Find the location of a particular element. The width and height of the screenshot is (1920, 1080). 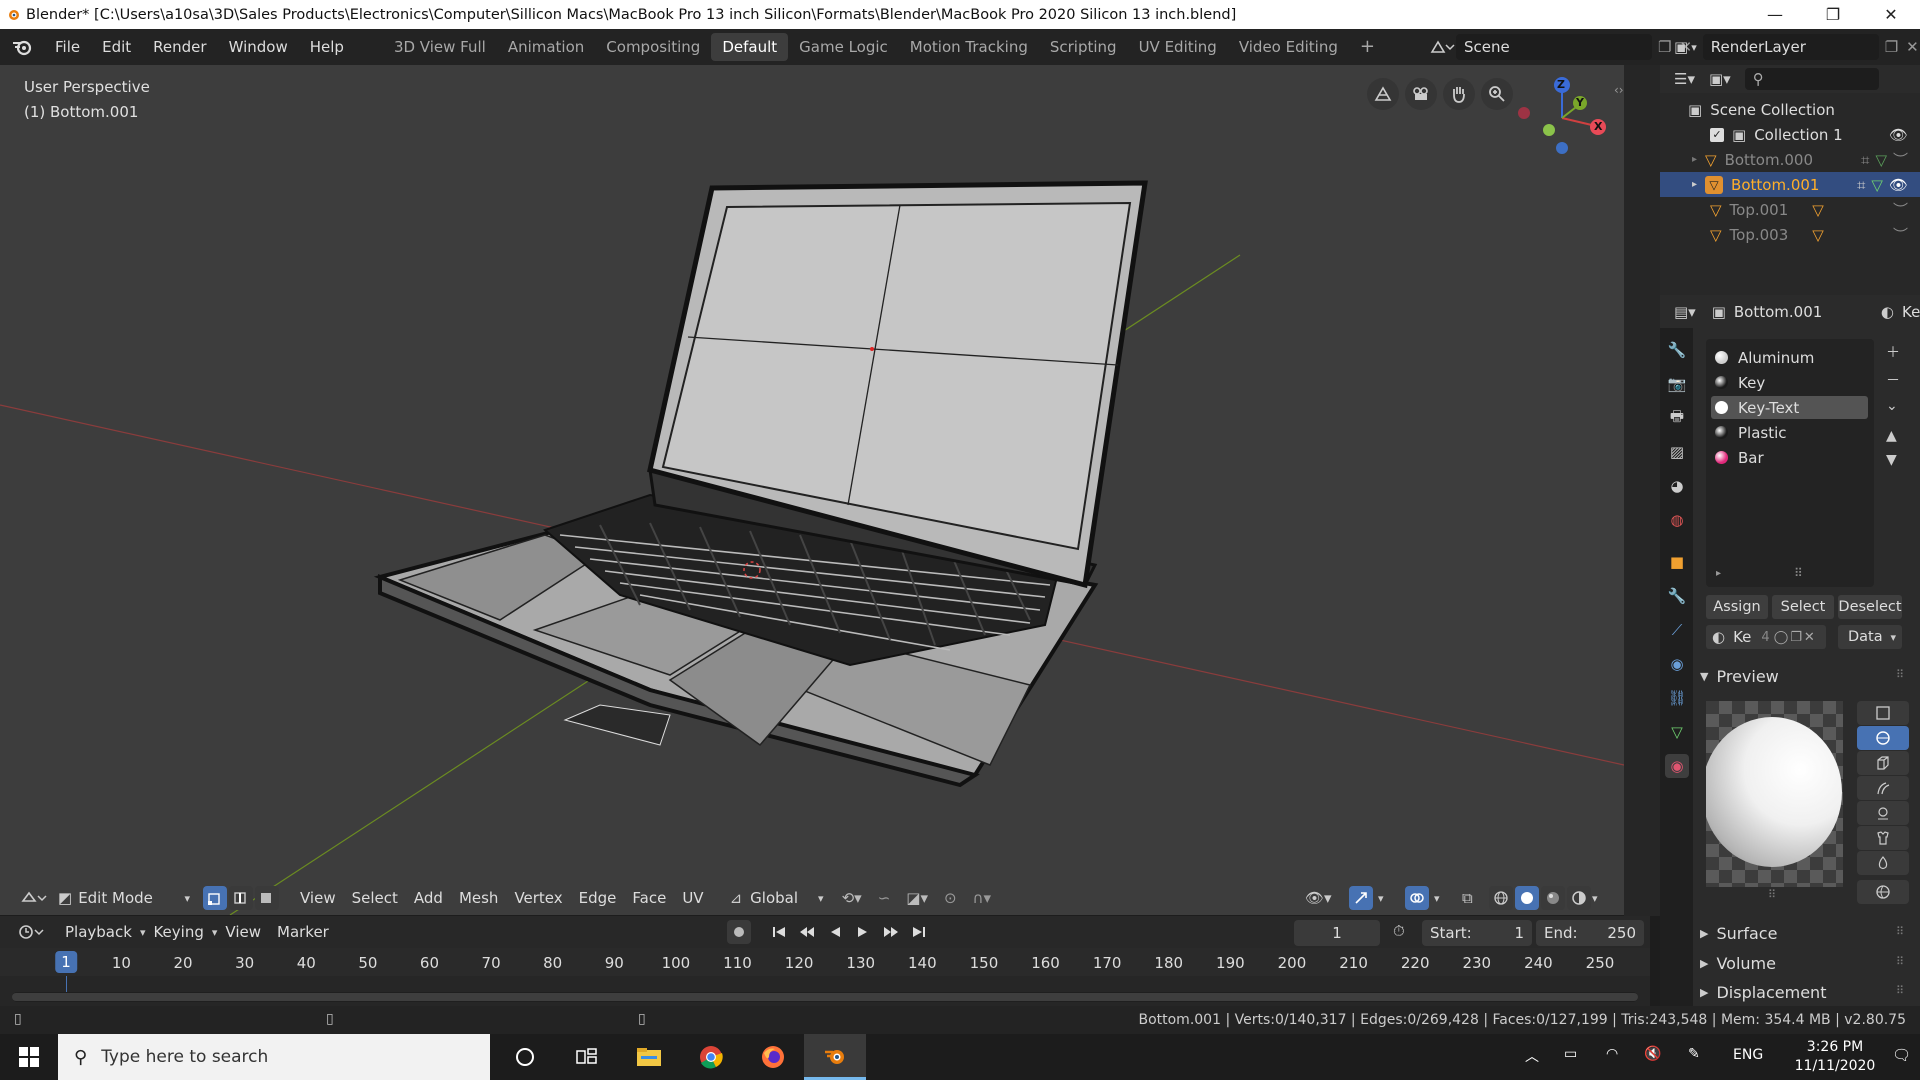

expand-list-icon: ▸ is located at coordinates (1718, 573).